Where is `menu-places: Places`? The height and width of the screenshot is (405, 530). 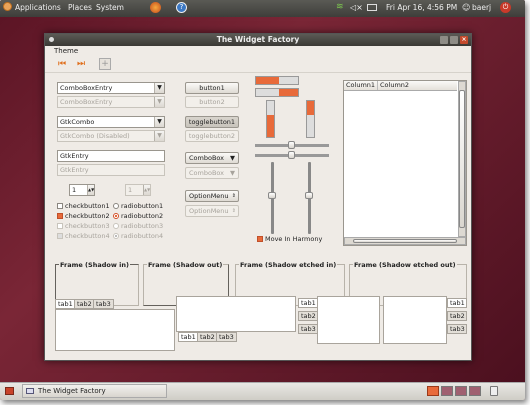 menu-places: Places is located at coordinates (80, 7).